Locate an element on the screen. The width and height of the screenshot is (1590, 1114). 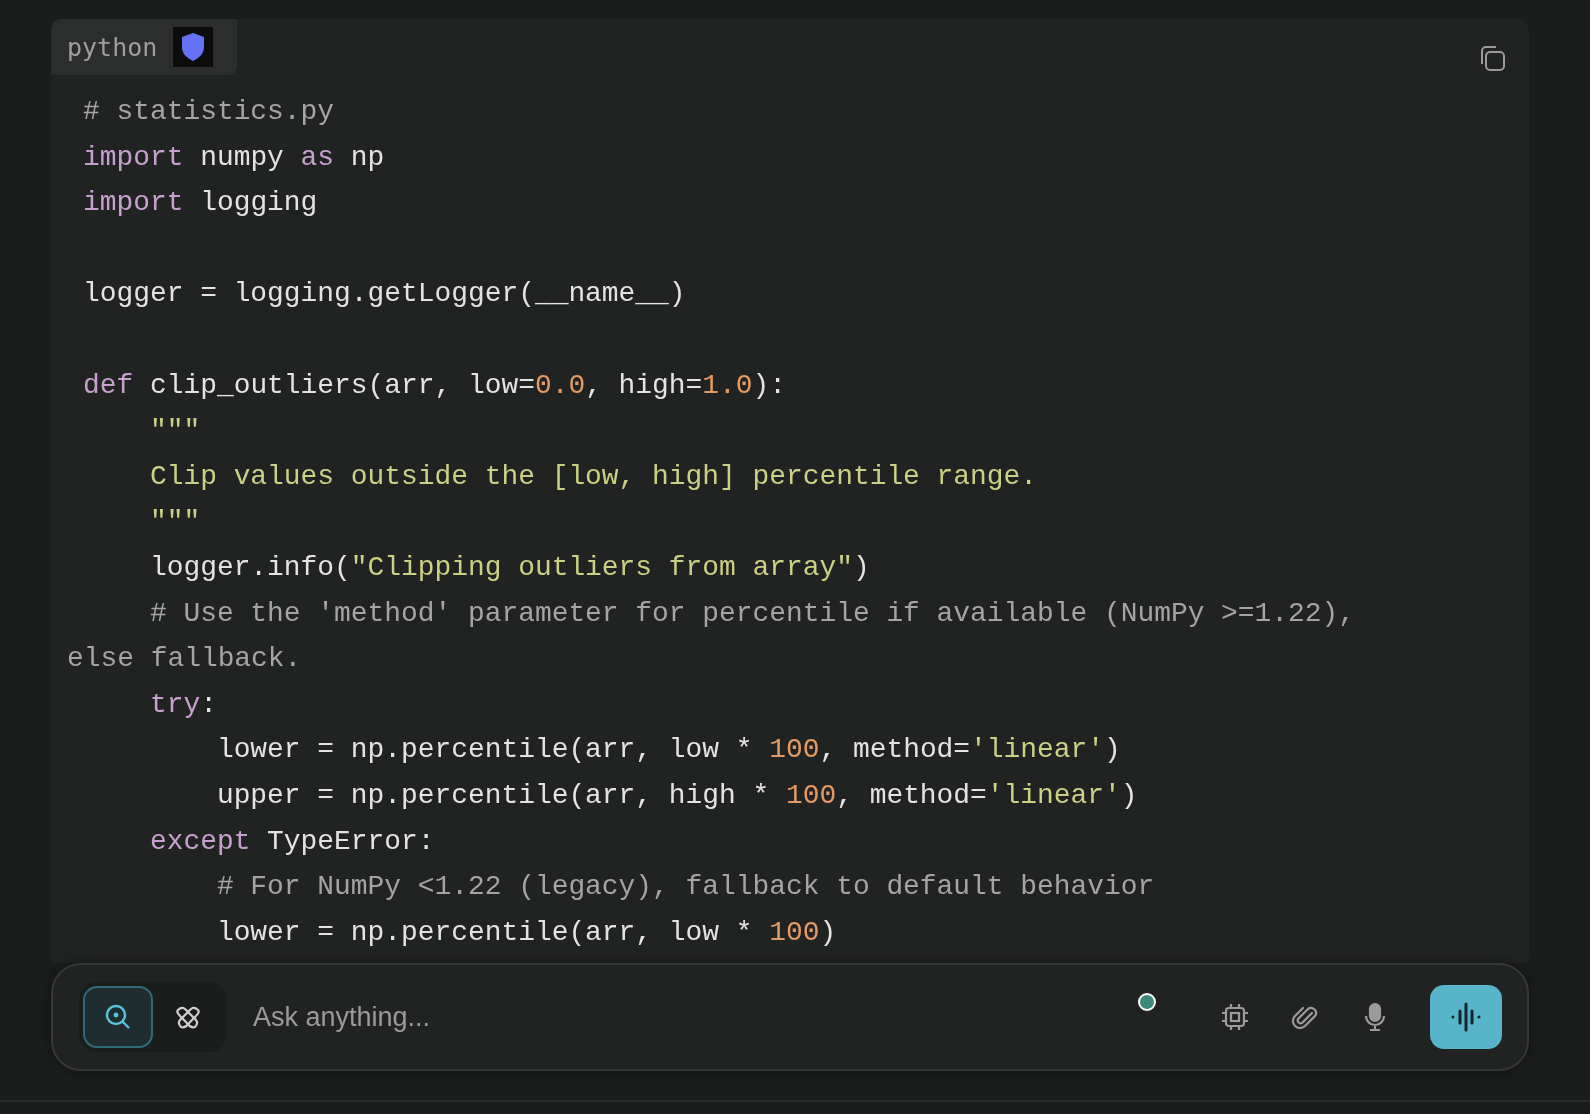
chip-icon is located at coordinates (1235, 1017).